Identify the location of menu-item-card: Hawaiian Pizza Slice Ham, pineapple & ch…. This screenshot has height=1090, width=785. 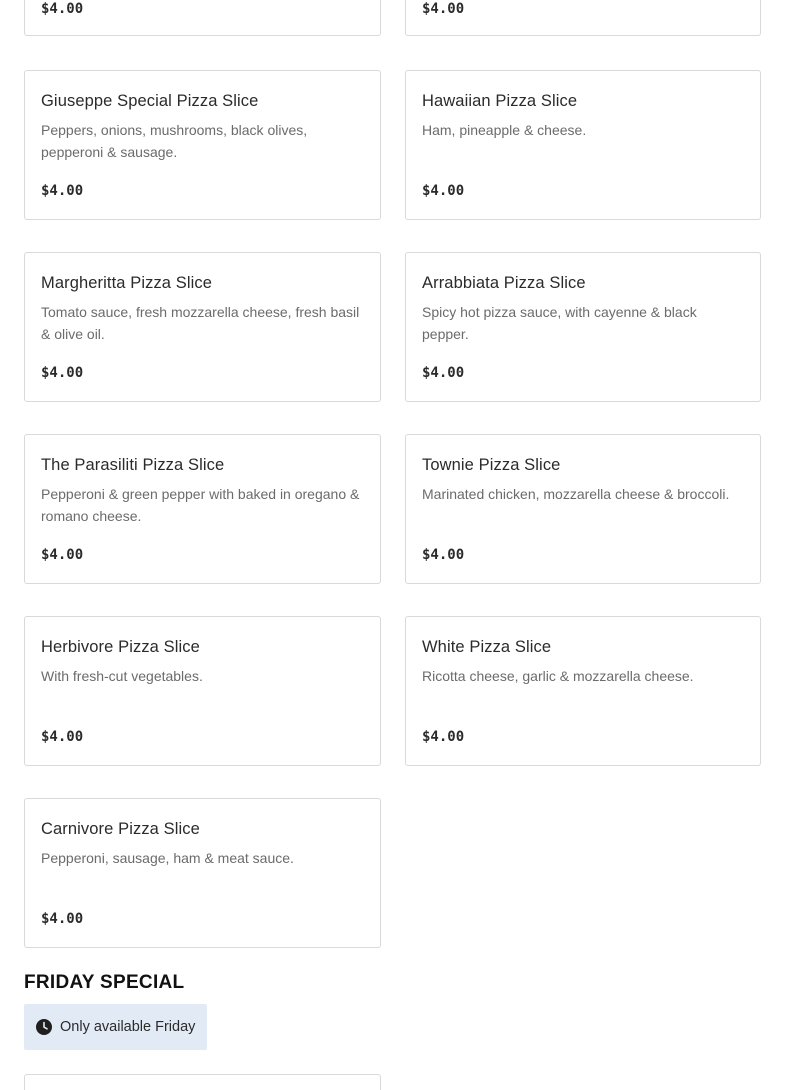
(583, 145).